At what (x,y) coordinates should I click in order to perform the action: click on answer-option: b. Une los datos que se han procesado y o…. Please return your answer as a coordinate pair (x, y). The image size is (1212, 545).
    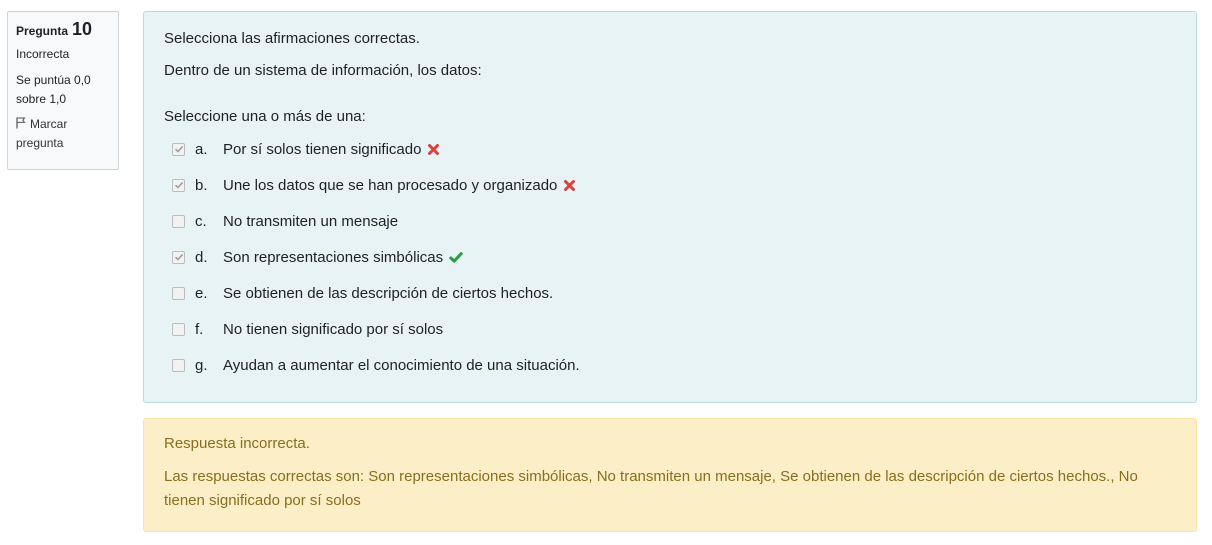
    Looking at the image, I should click on (670, 185).